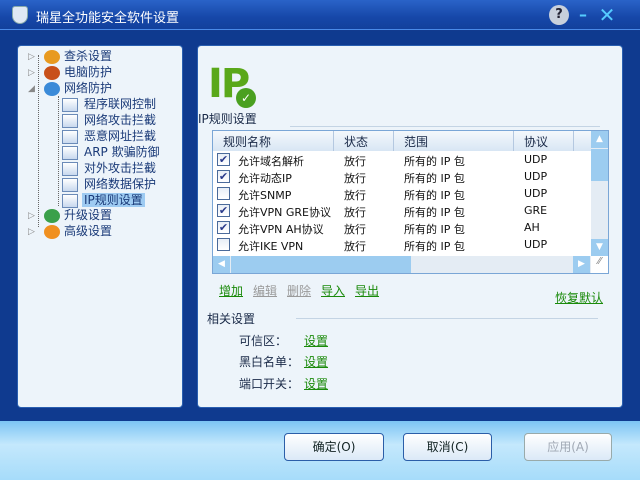  I want to click on network-protection-icon, so click(52, 88).